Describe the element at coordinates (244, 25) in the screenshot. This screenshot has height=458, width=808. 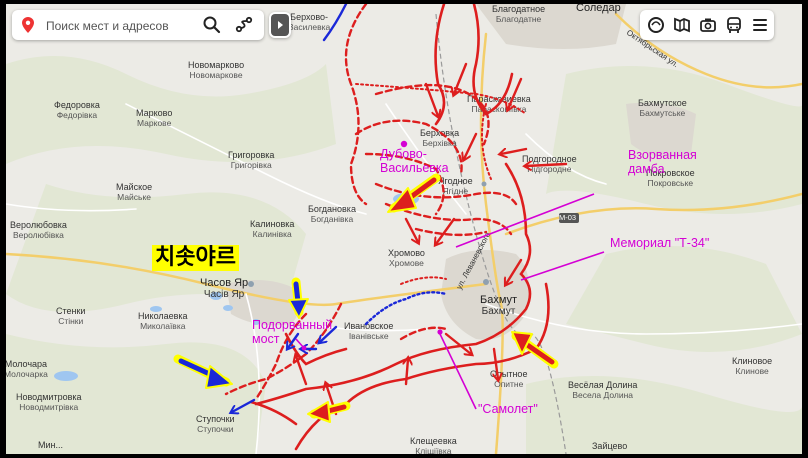
I see `route-icon` at that location.